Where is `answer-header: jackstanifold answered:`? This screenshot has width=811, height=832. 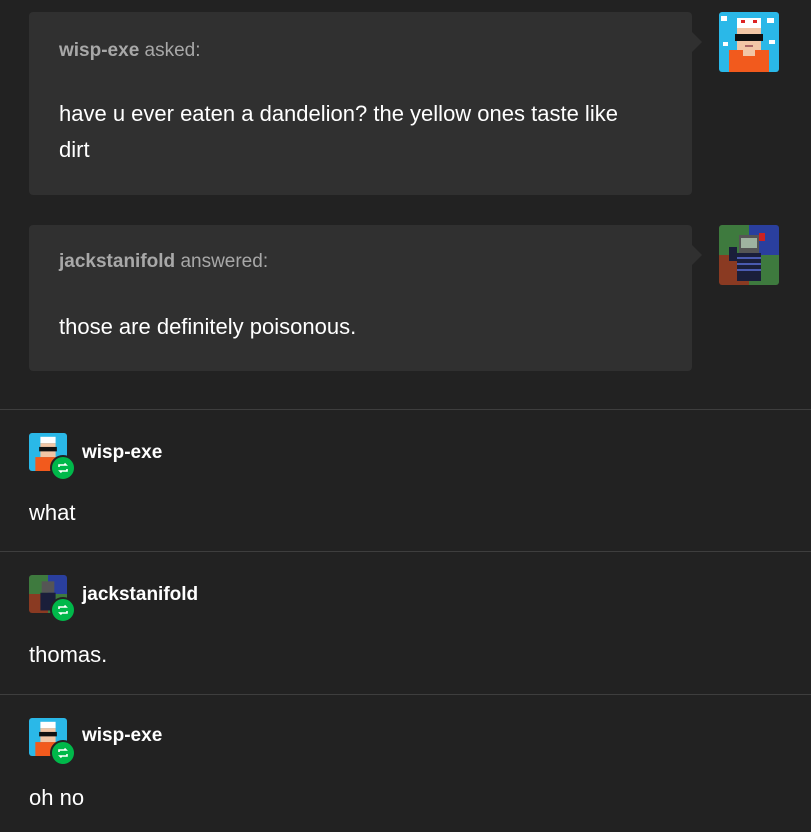
answer-header: jackstanifold answered: is located at coordinates (163, 262).